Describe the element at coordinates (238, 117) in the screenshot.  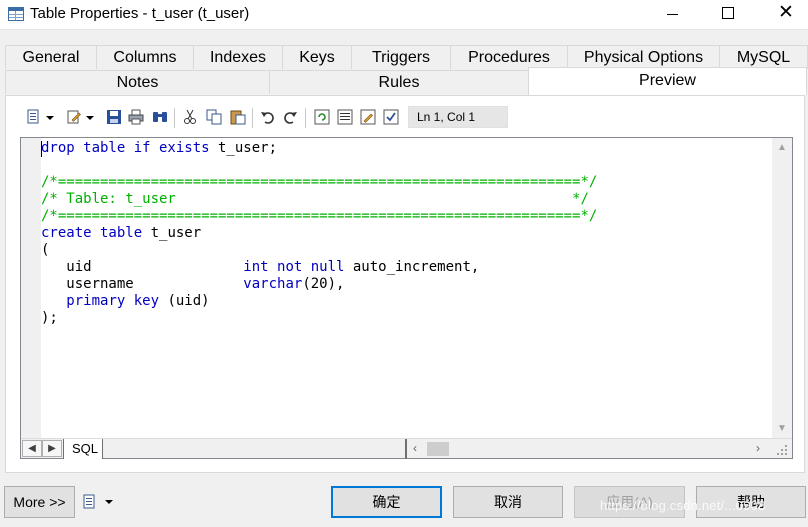
I see `paste-icon` at that location.